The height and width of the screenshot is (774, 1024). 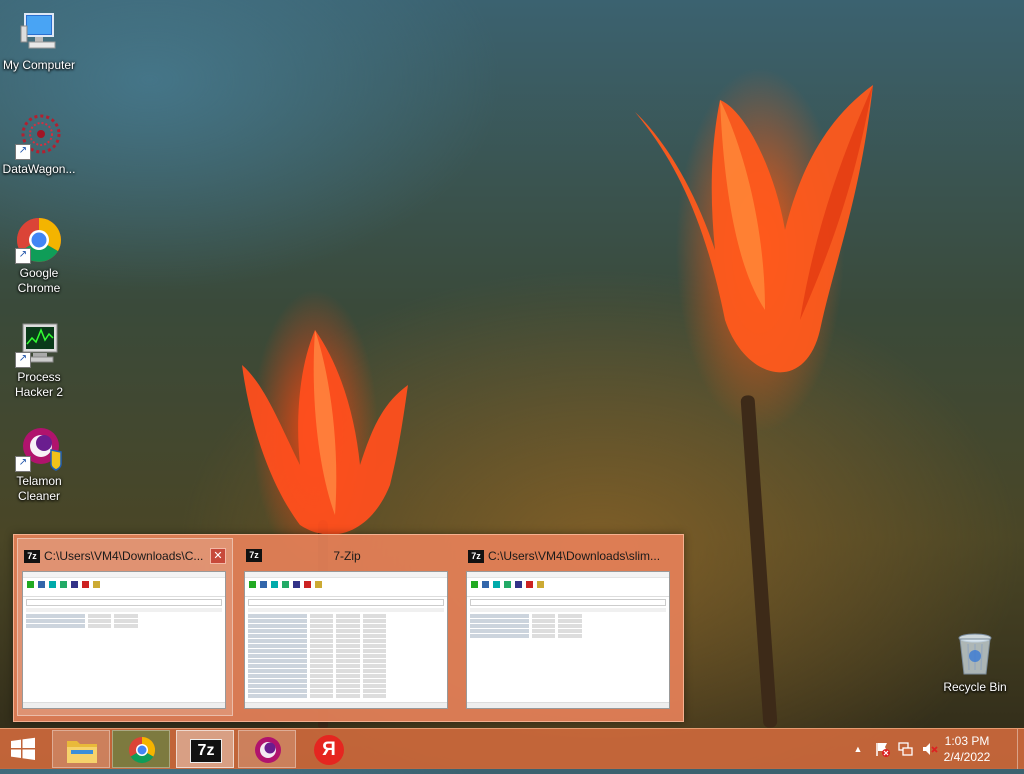 I want to click on taskbar: 7z Я ▲ 1:03 PM 2/4/2022, so click(x=512, y=748).